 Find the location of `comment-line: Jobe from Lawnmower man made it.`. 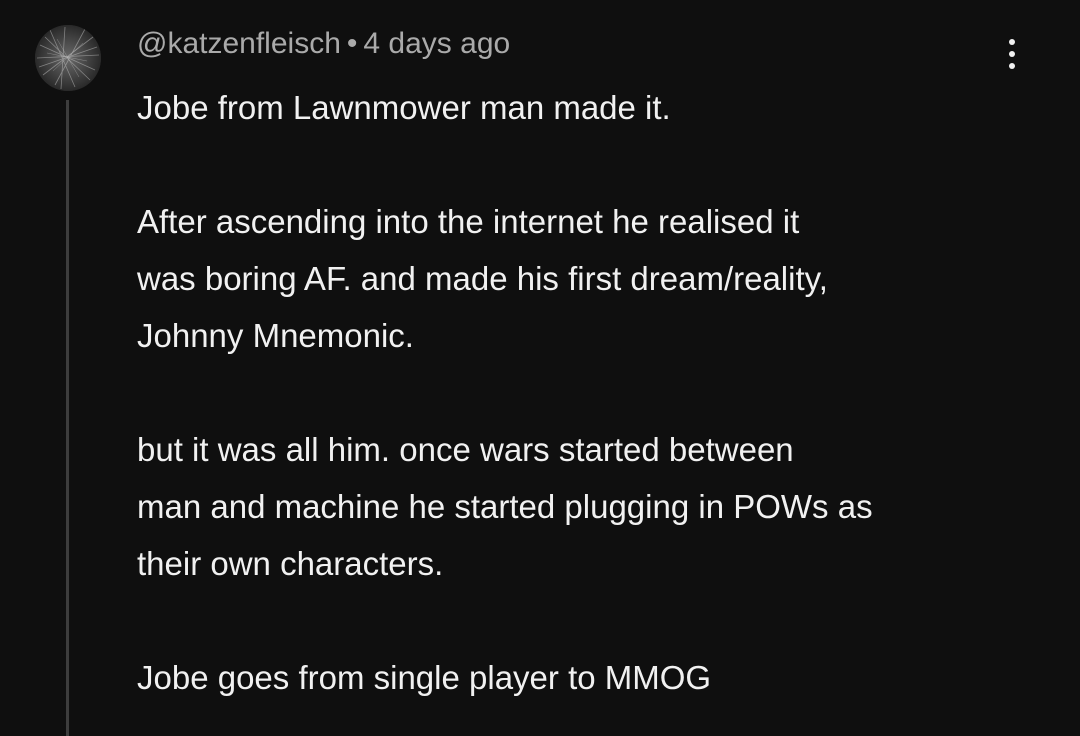

comment-line: Jobe from Lawnmower man made it. is located at coordinates (404, 107).